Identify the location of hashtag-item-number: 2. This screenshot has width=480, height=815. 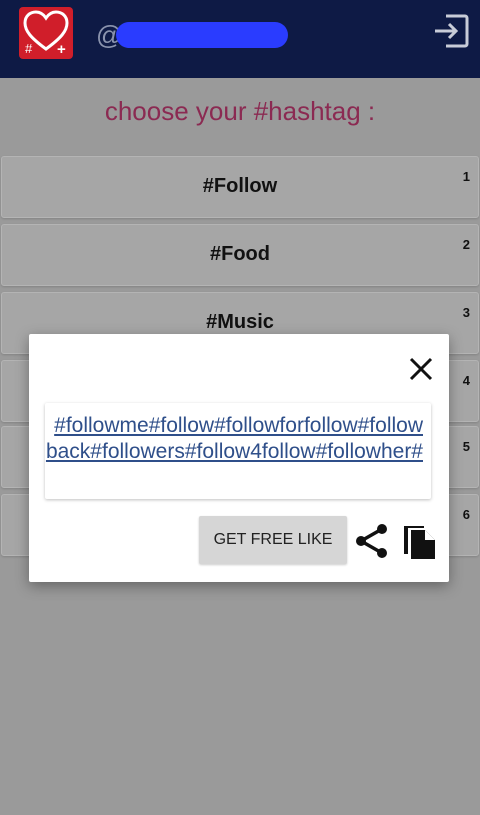
(466, 244).